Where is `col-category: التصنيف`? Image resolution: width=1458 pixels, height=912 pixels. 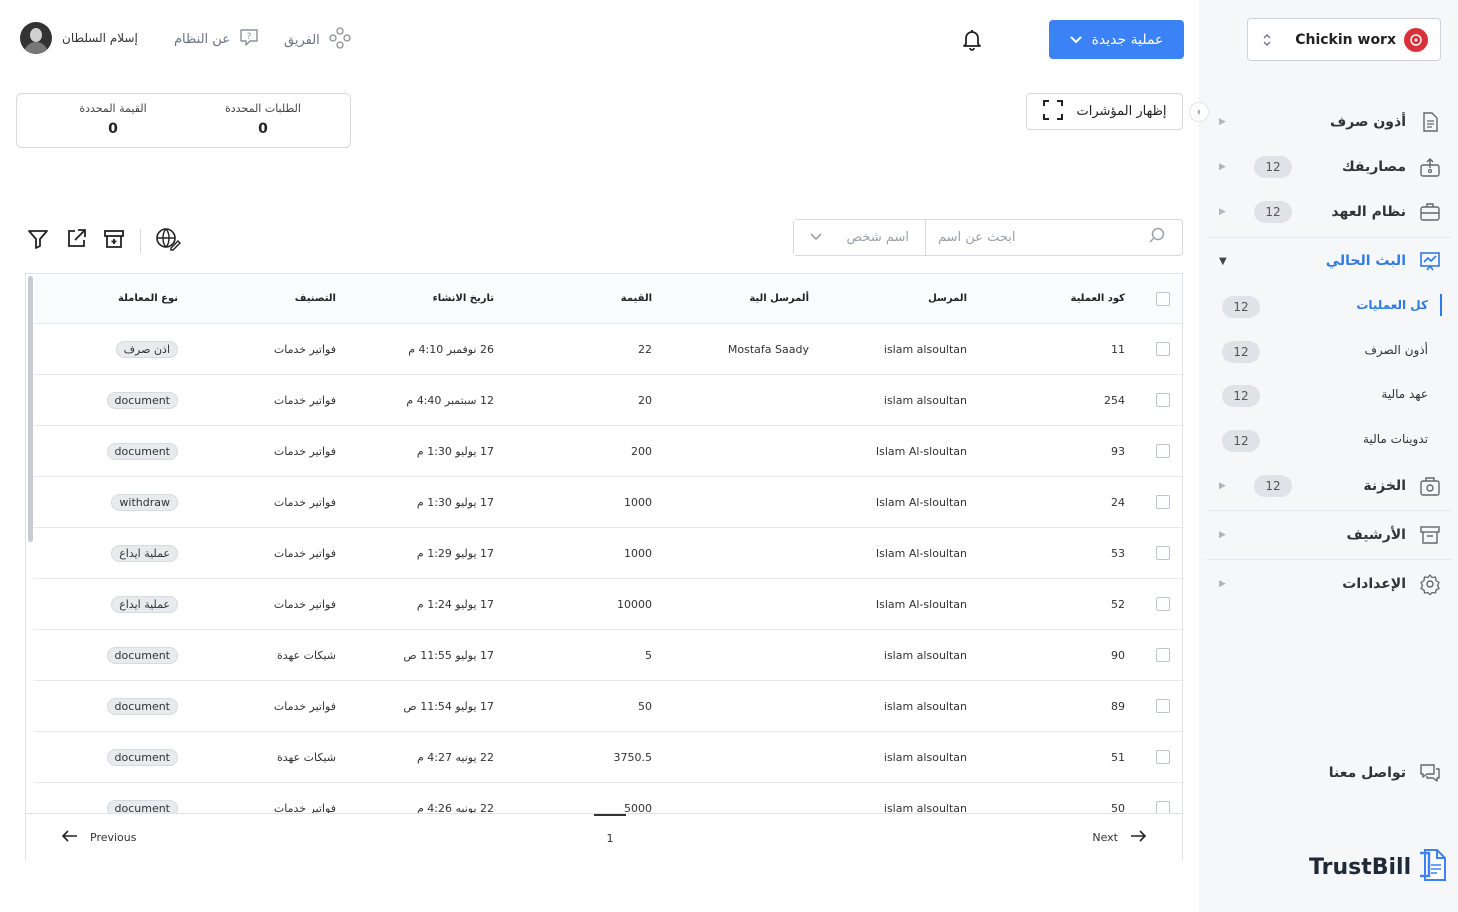
col-category: التصنيف is located at coordinates (315, 298).